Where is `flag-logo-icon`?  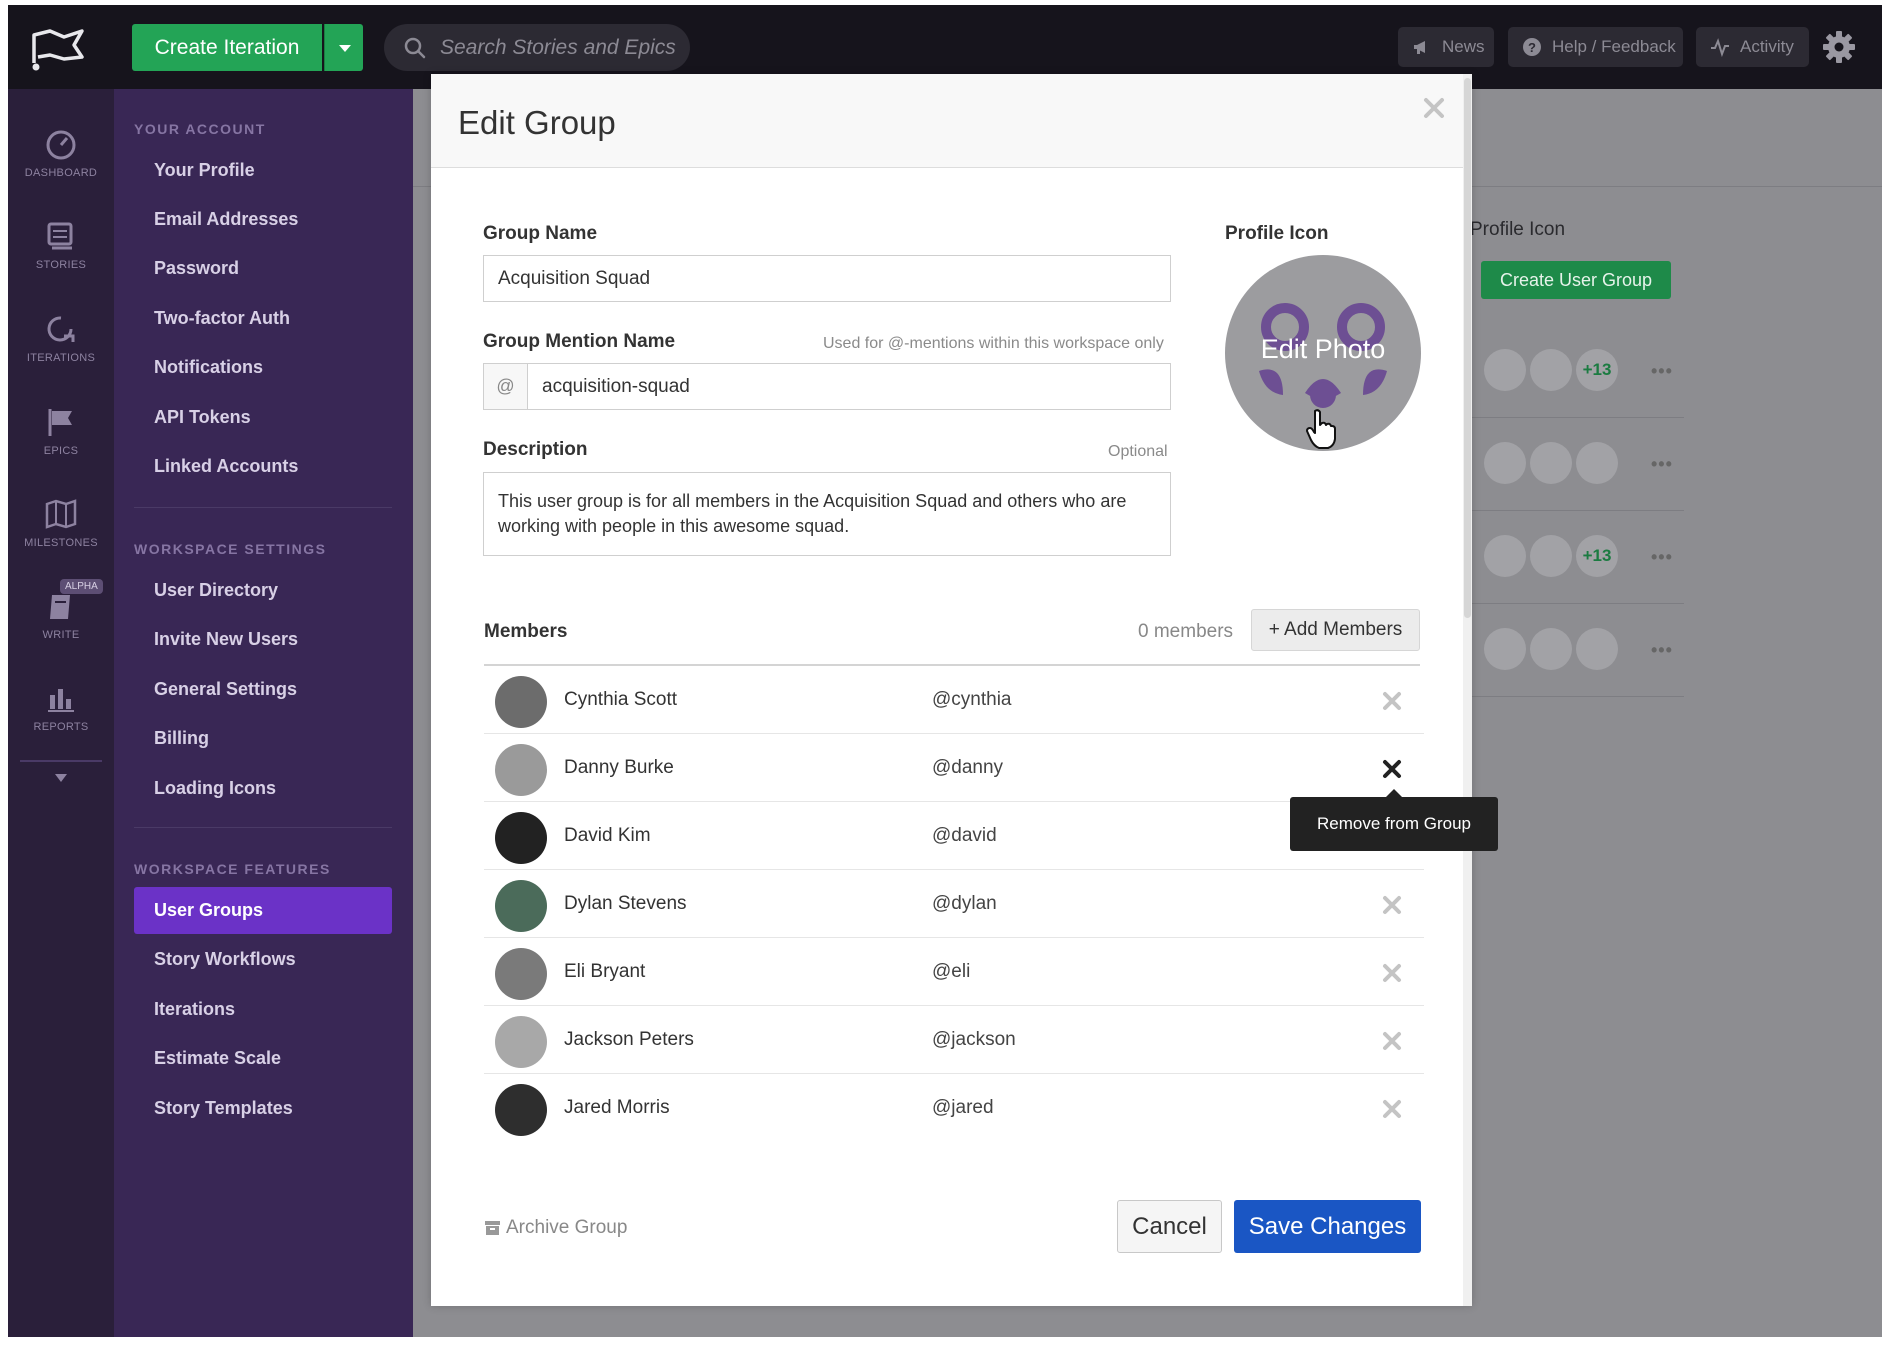 flag-logo-icon is located at coordinates (58, 48).